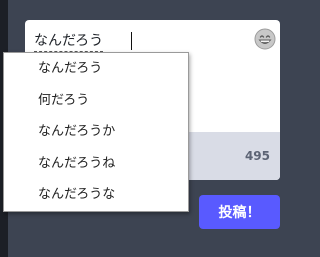 This screenshot has height=257, width=320. Describe the element at coordinates (96, 195) in the screenshot. I see `ime-candidate: なんだろうな` at that location.